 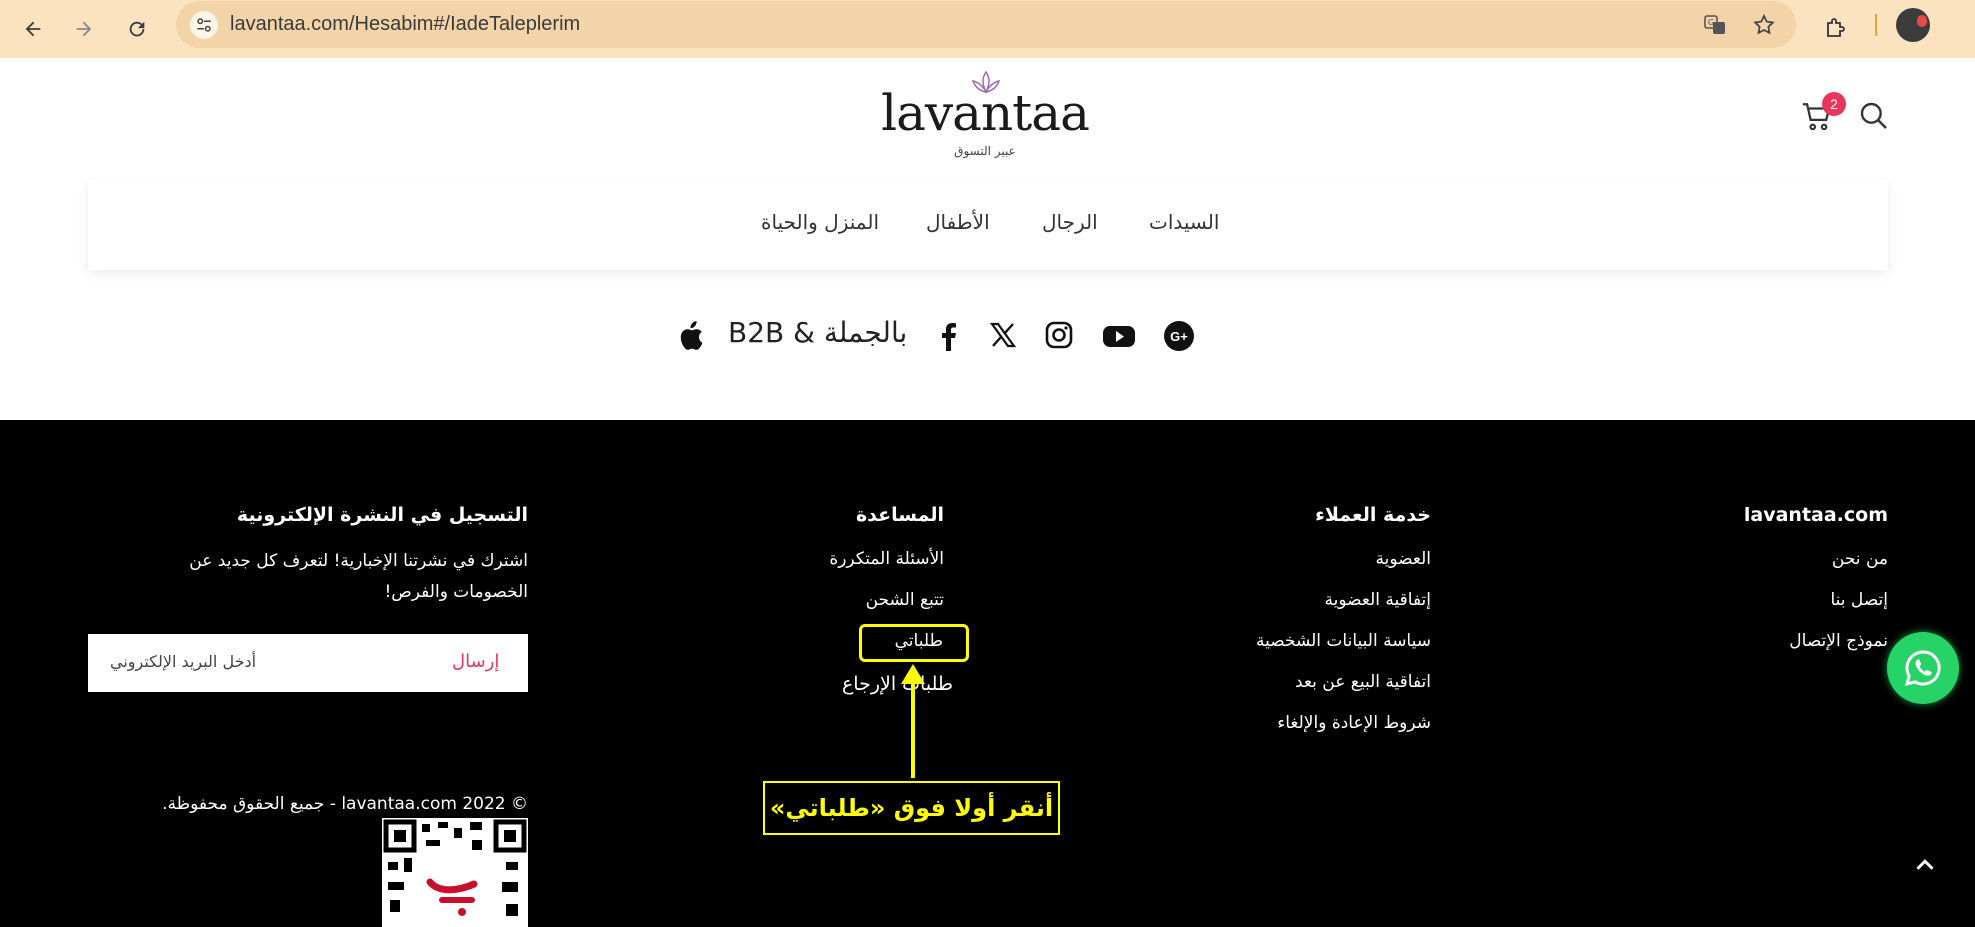 I want to click on whatsapp-button, so click(x=1923, y=668).